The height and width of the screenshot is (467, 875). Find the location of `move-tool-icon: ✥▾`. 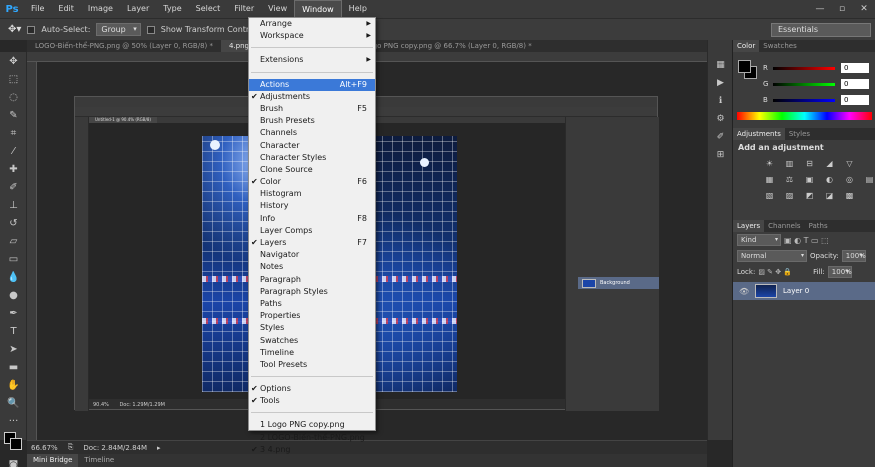

move-tool-icon: ✥▾ is located at coordinates (14, 29).